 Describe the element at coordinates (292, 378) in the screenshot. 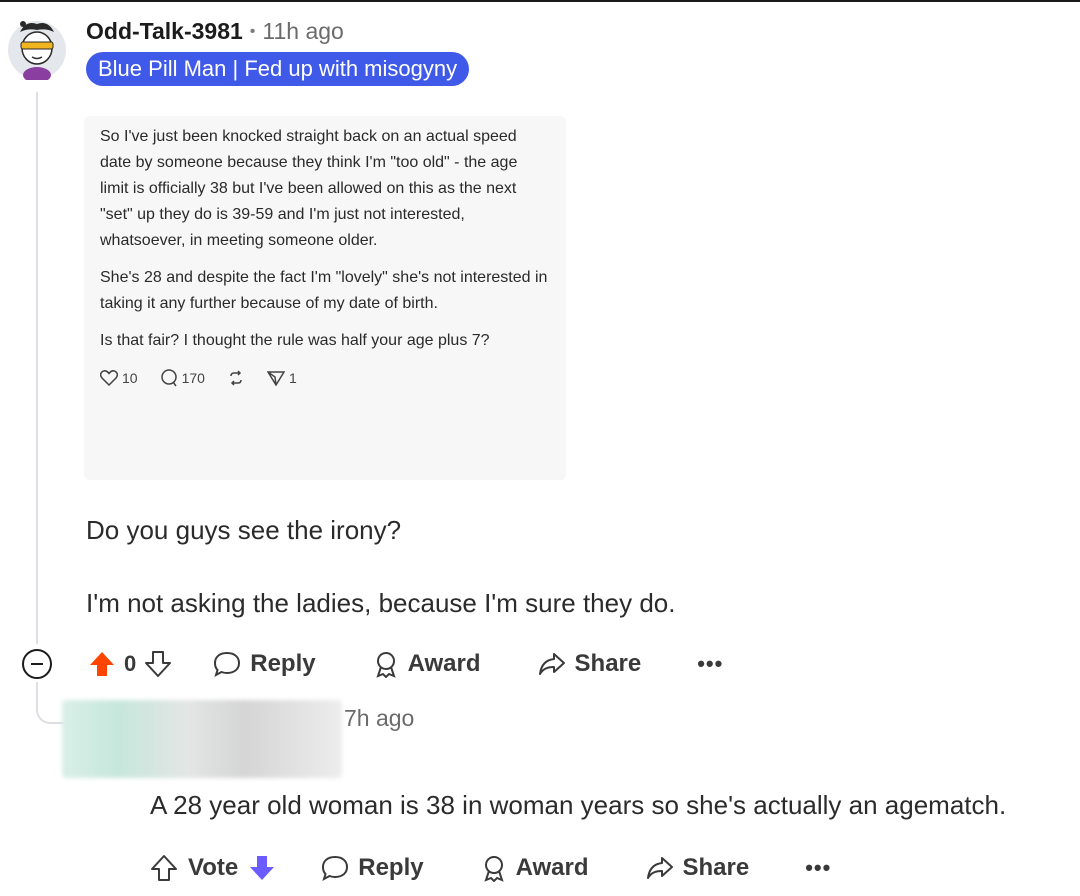

I see `embed-shares-count: 1` at that location.